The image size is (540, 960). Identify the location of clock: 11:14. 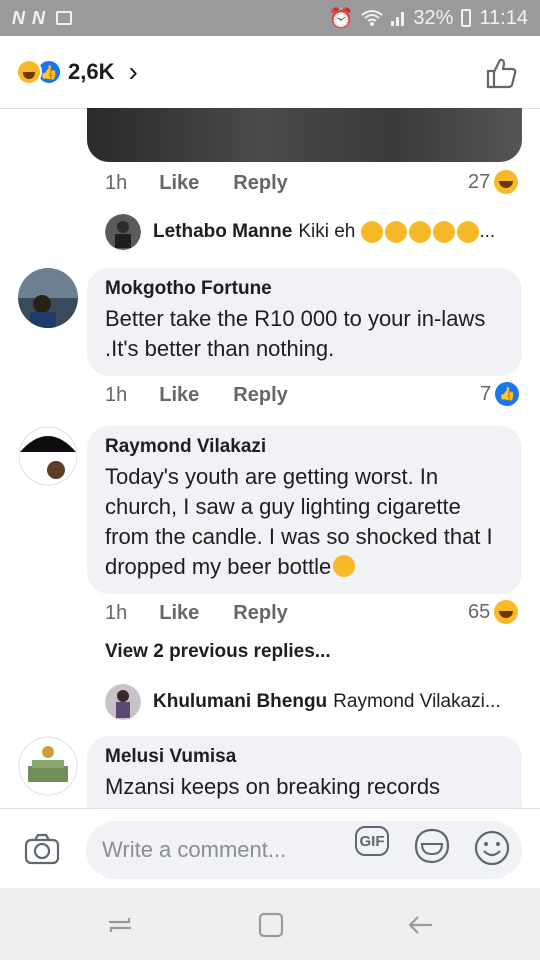
(503, 17).